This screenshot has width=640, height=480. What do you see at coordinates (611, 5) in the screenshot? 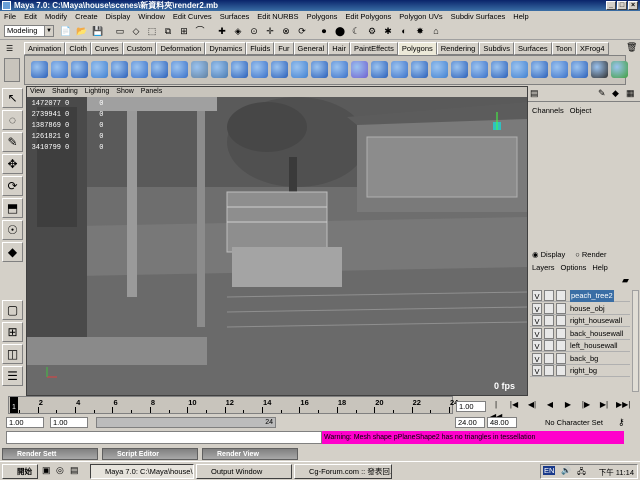
I see `minimize-button: _` at bounding box center [611, 5].